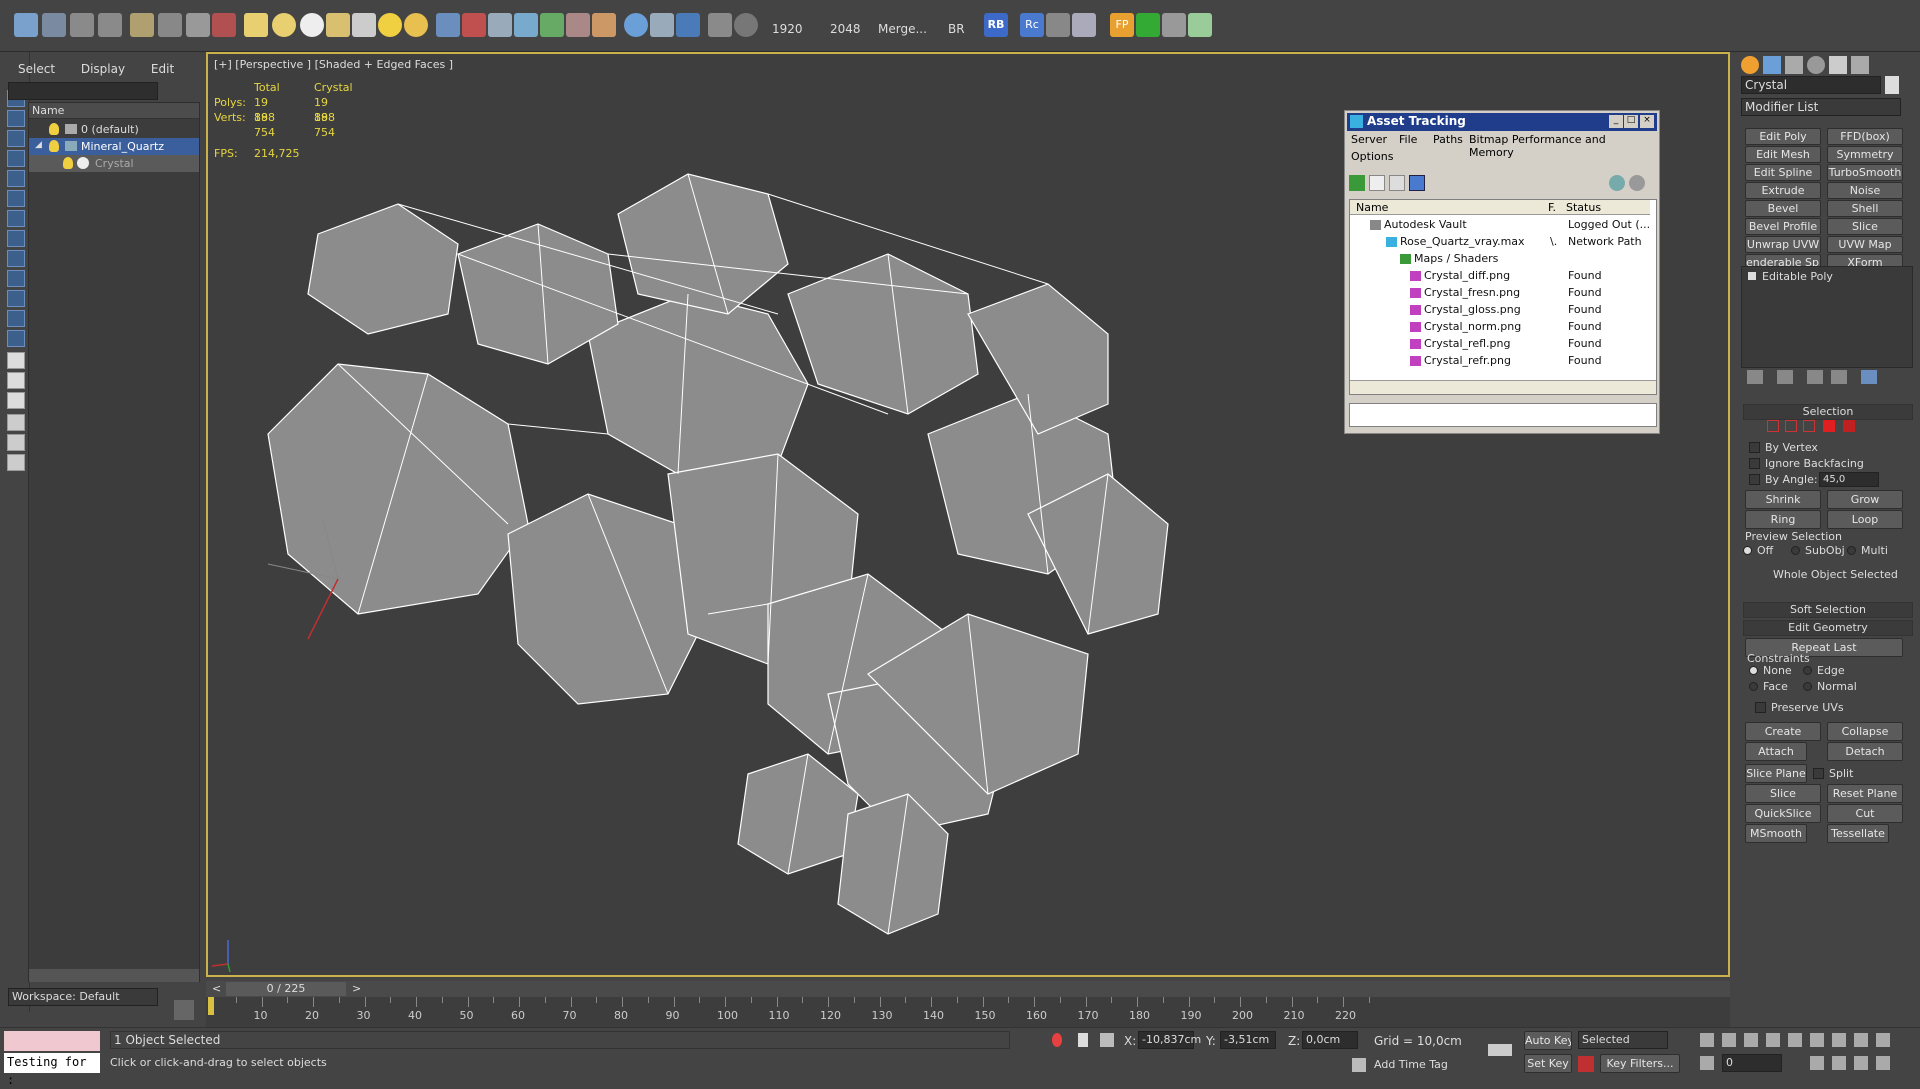 This screenshot has height=1089, width=1920. I want to click on maximize-icon: □, so click(1631, 121).